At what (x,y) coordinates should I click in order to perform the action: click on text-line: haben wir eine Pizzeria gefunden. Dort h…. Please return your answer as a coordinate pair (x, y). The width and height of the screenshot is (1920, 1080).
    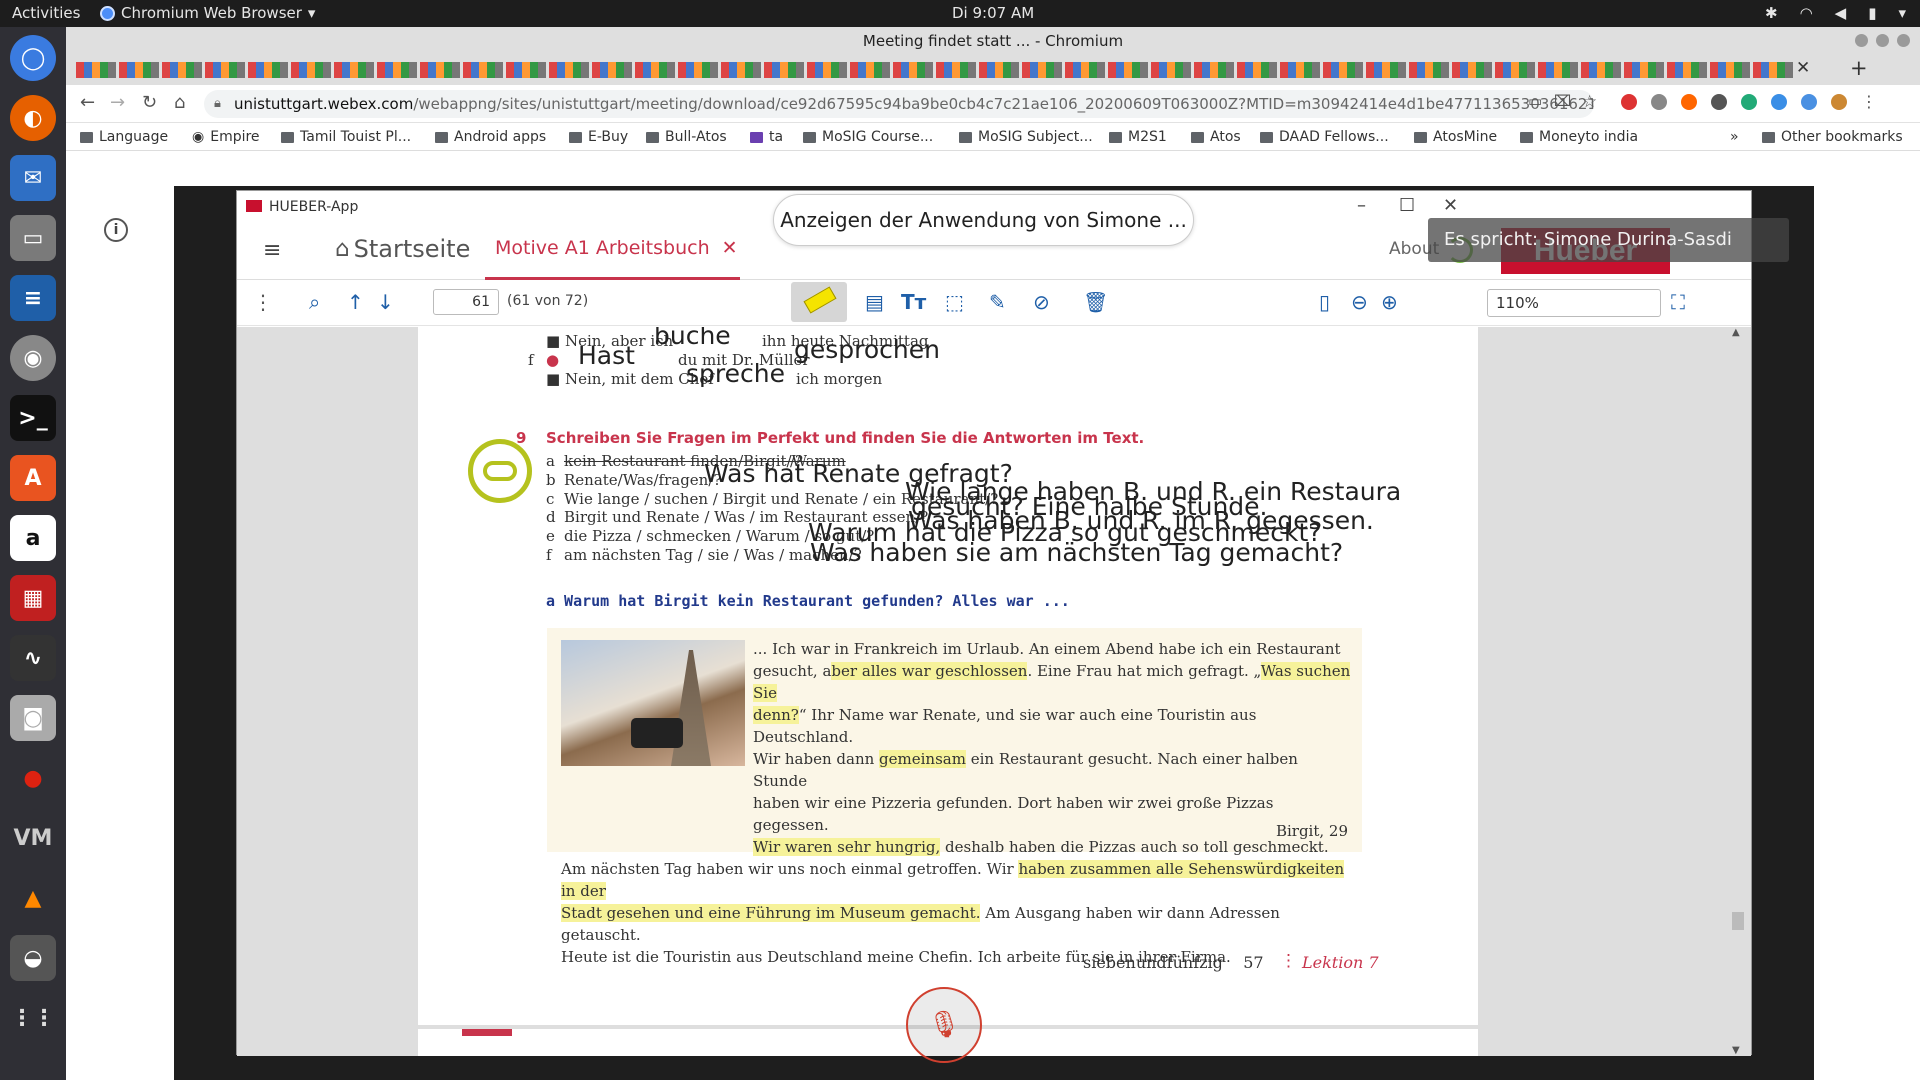
    Looking at the image, I should click on (1013, 814).